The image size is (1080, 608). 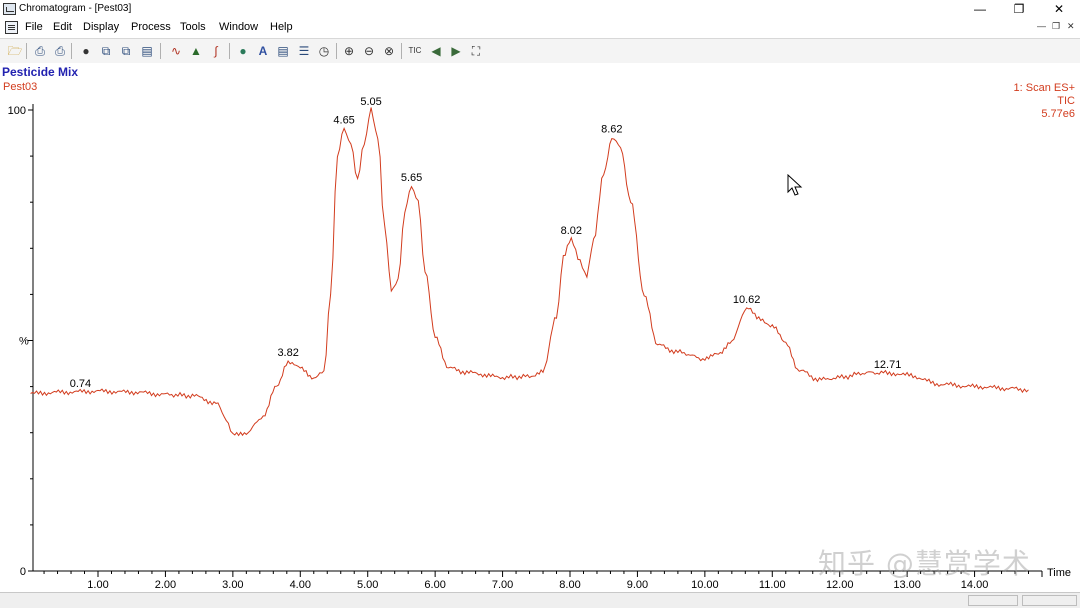 I want to click on x-tick-label: 10.00, so click(x=705, y=585).